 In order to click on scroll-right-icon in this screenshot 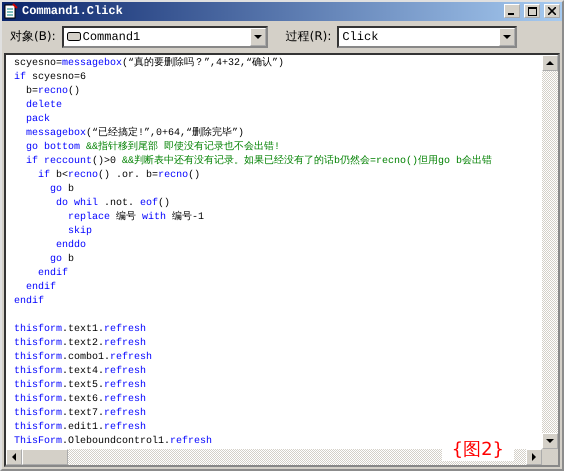, I will do `click(534, 457)`.